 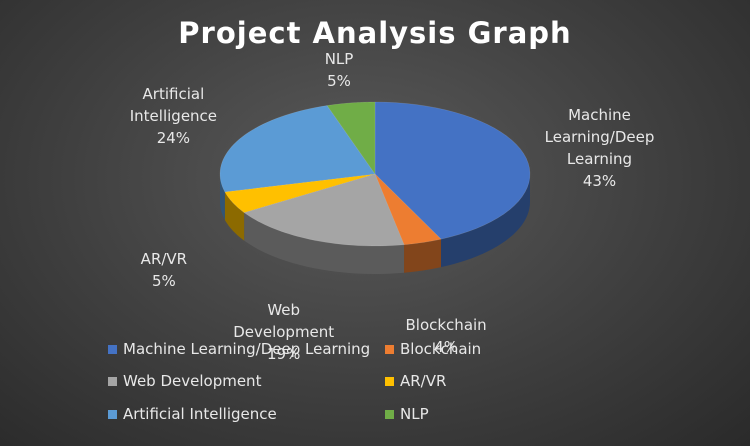 I want to click on data-label-value: 24%, so click(x=173, y=138).